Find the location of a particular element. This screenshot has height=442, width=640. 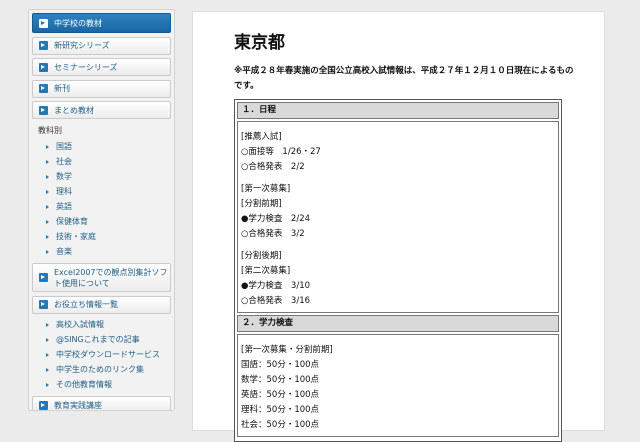

subject-link-english: 英語 is located at coordinates (101, 206).